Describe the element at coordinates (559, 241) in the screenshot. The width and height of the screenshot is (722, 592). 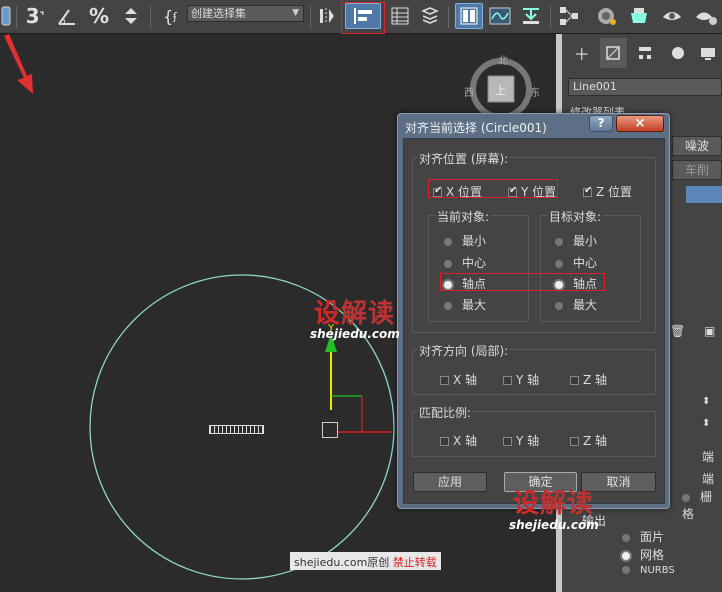
I see `target-min-radio` at that location.